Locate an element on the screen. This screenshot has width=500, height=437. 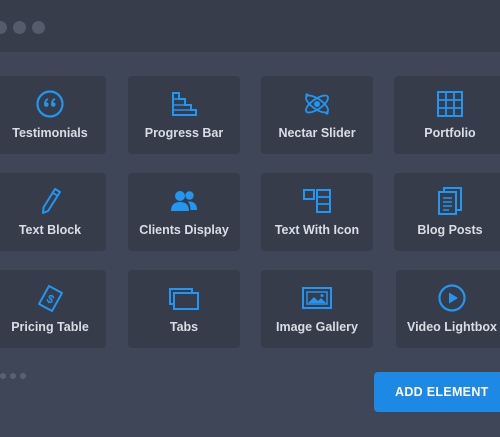
element-label: Clients Display is located at coordinates (184, 230).